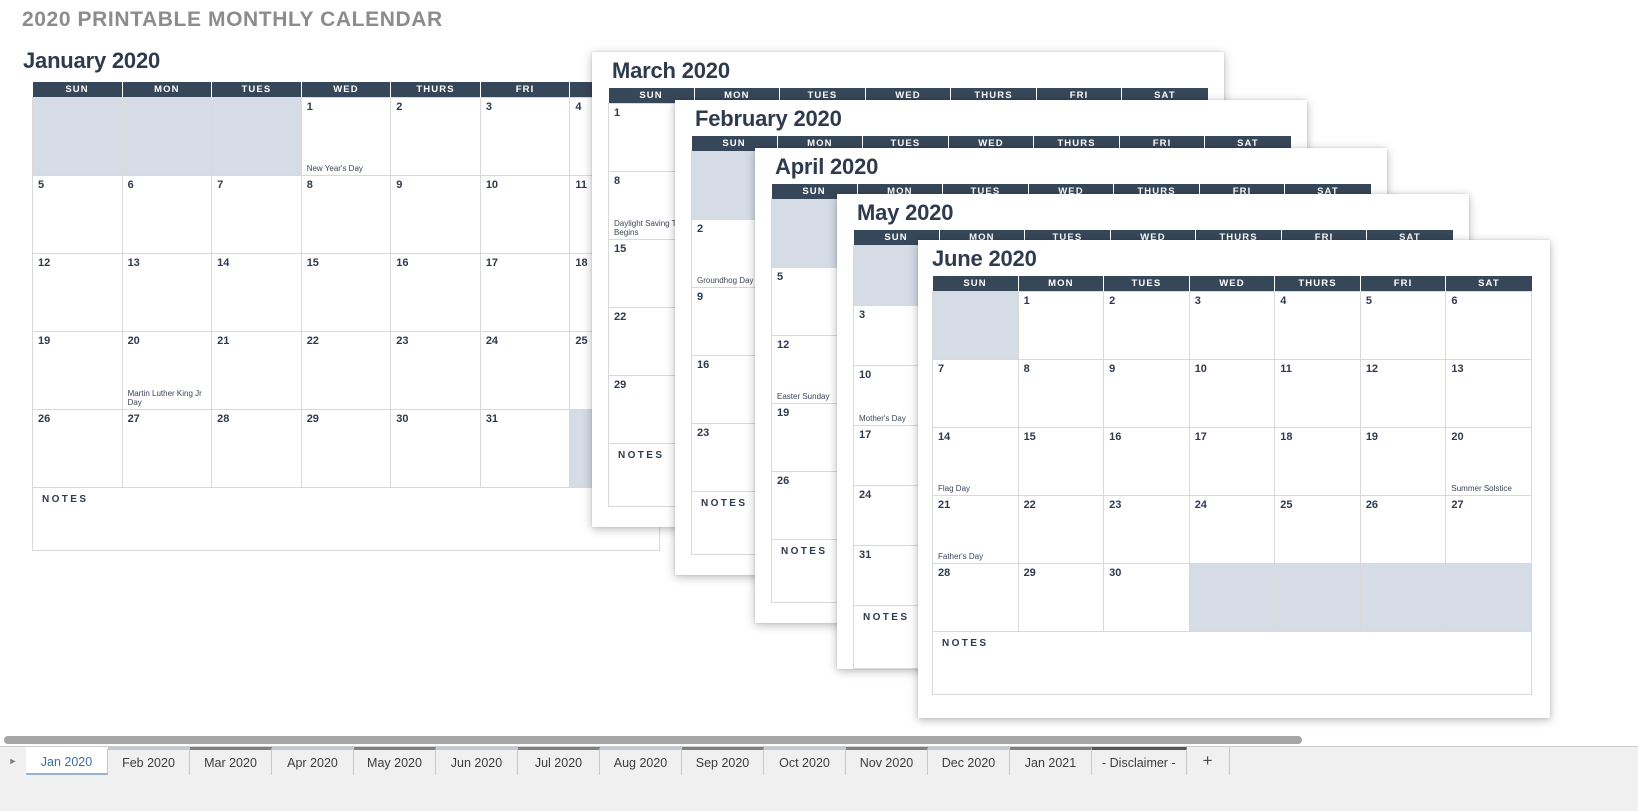 The height and width of the screenshot is (811, 1638). I want to click on day-number: 5, so click(780, 277).